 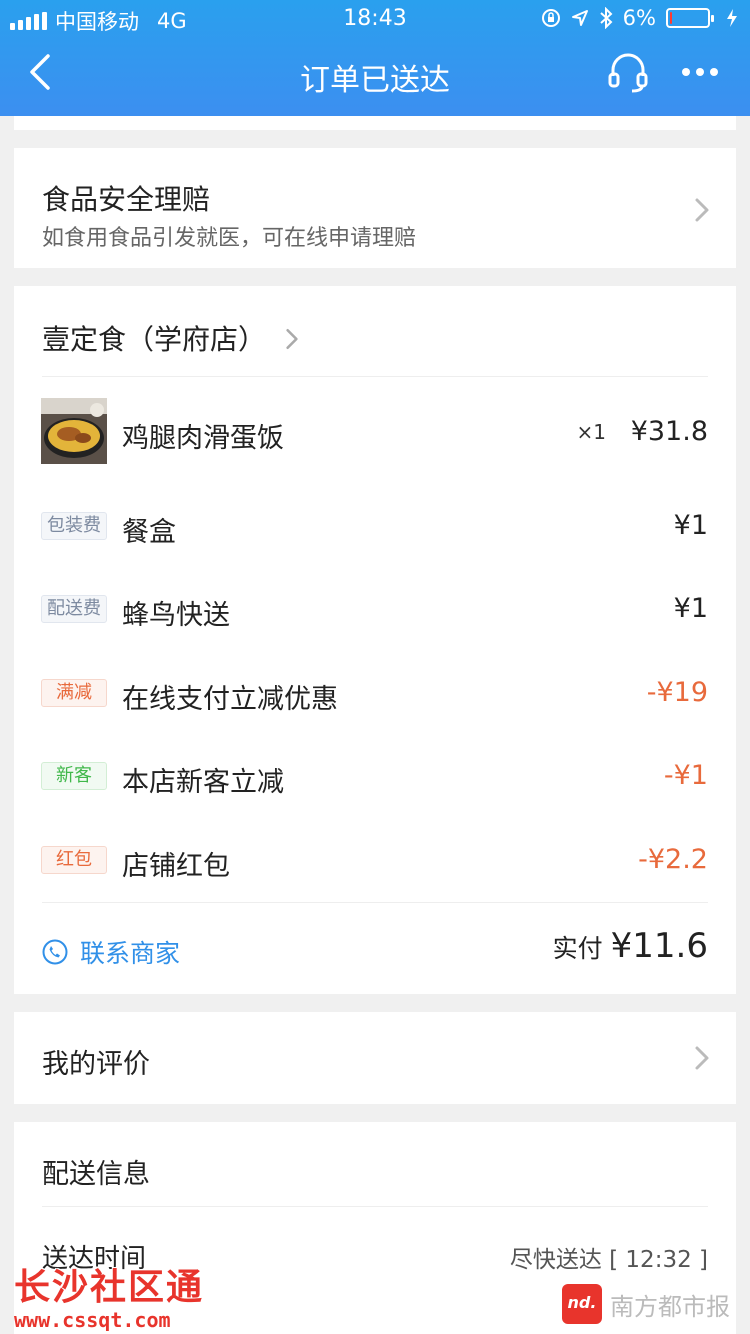 I want to click on header-bar: 中国移动 4G 18:43 6% 订单已送达, so click(x=375, y=58).